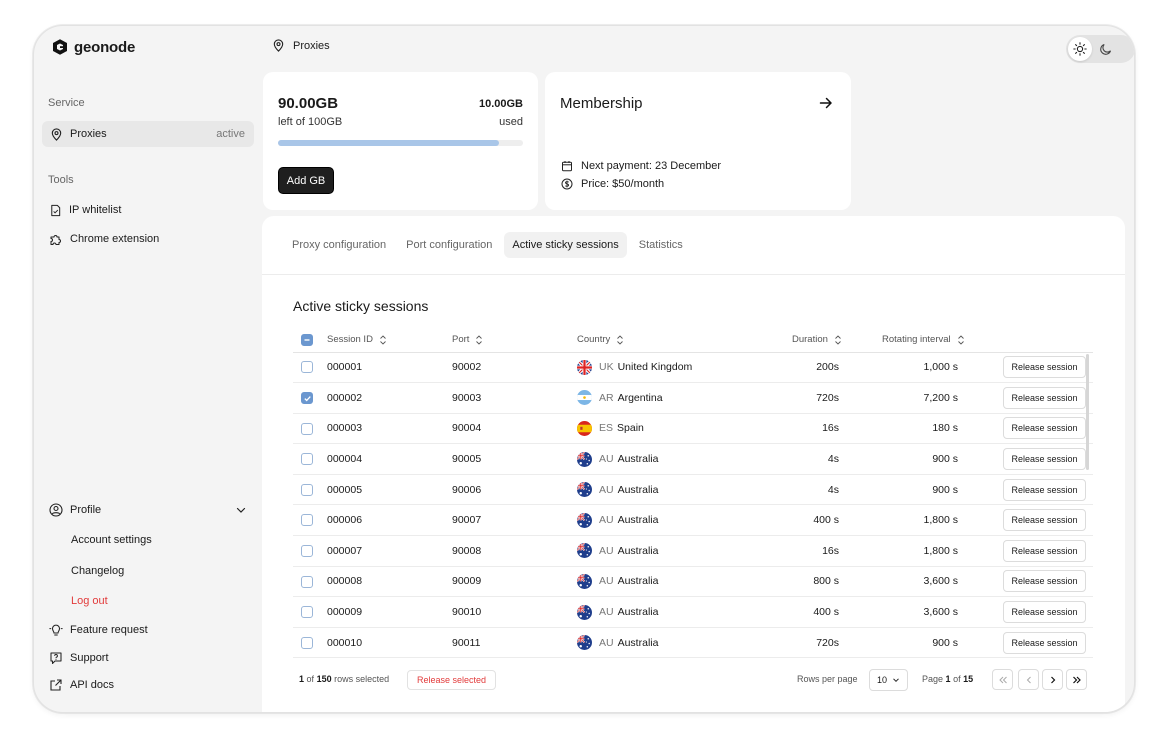 The height and width of the screenshot is (754, 1168). I want to click on next-payment: Next payment: 23 December, so click(641, 166).